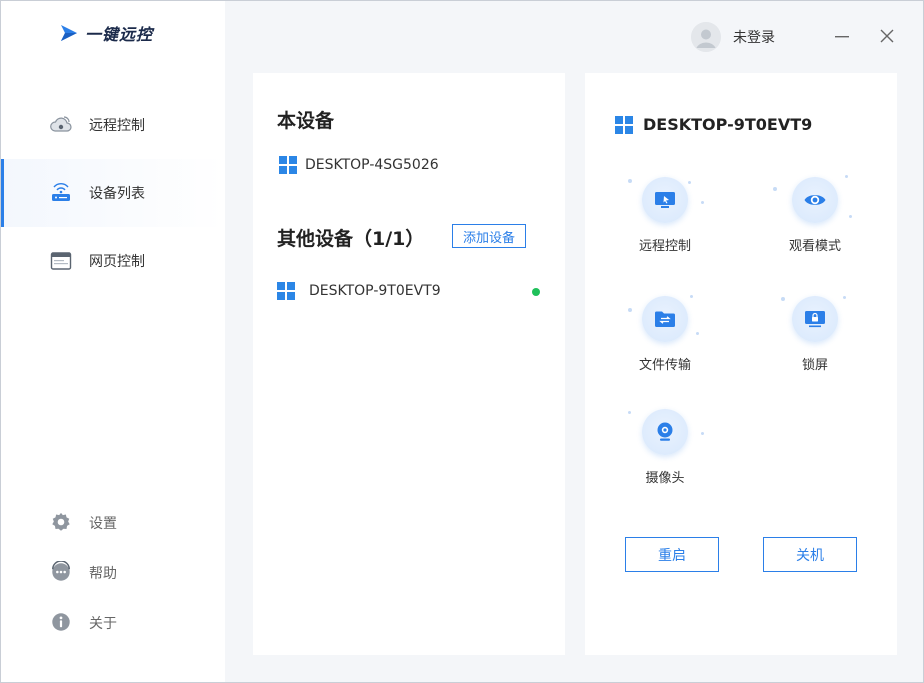 This screenshot has height=683, width=924. I want to click on browser-window-icon, so click(61, 261).